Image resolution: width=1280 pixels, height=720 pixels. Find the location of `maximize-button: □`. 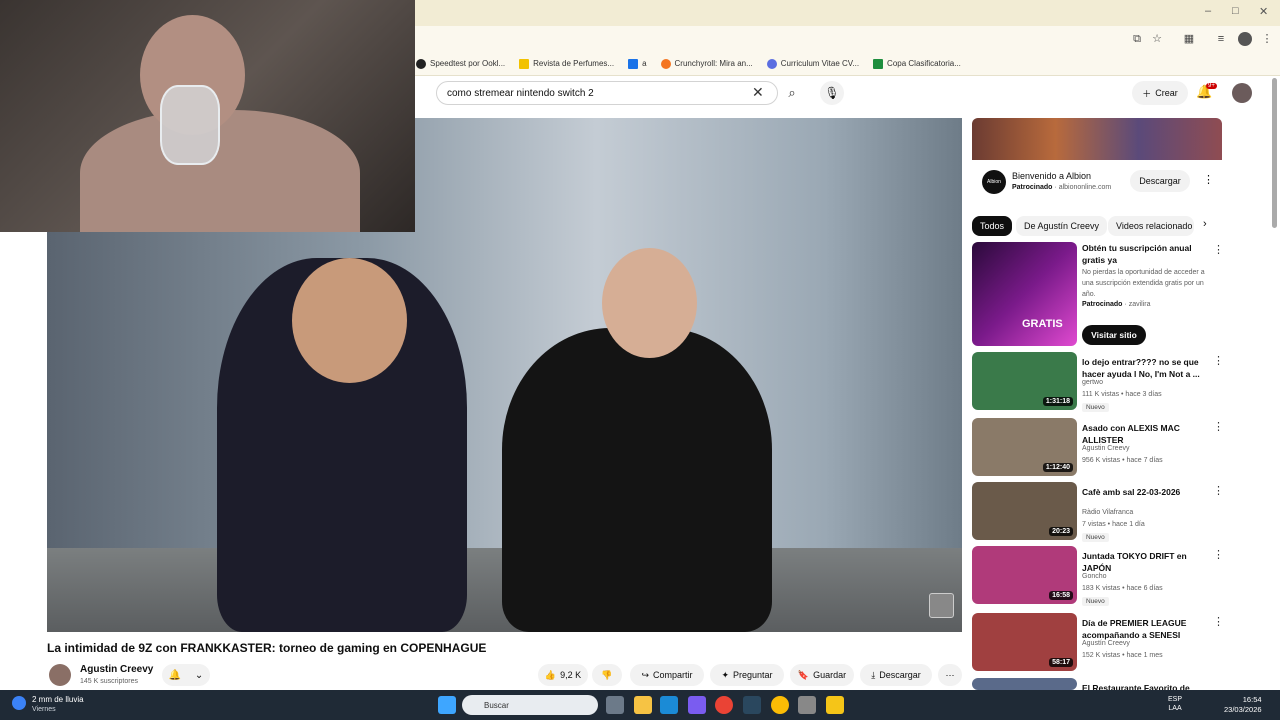

maximize-button: □ is located at coordinates (1235, 11).